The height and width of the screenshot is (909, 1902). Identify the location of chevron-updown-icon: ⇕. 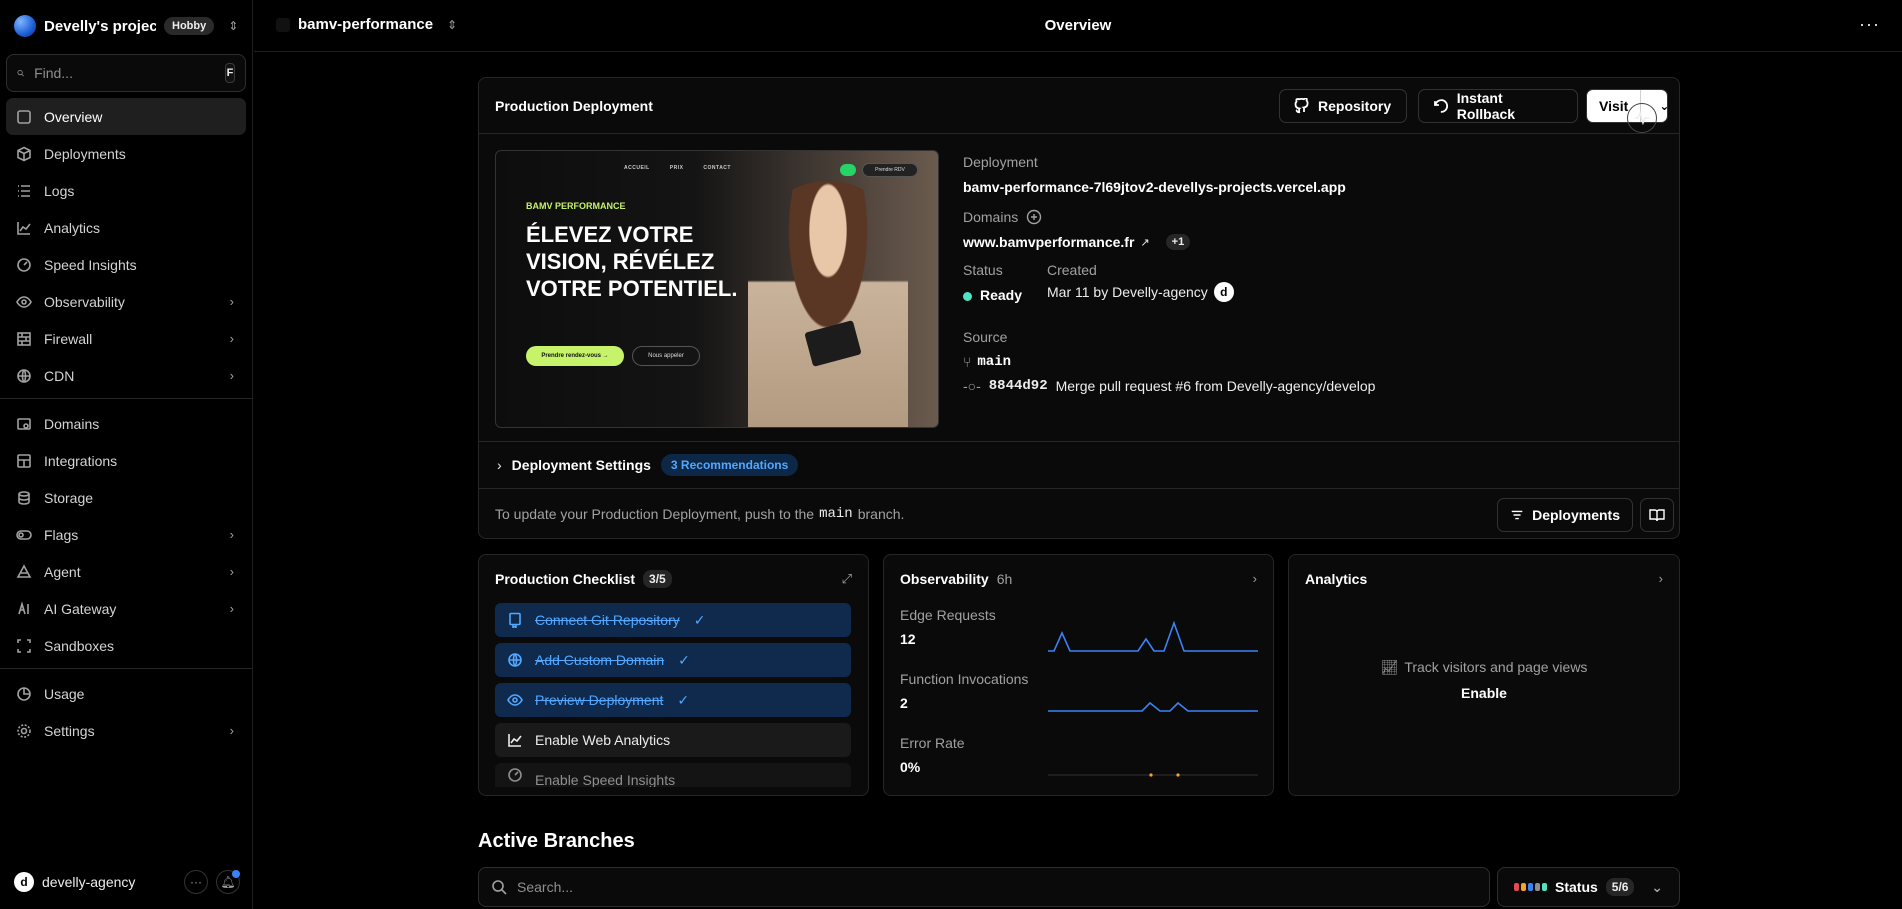
(233, 26).